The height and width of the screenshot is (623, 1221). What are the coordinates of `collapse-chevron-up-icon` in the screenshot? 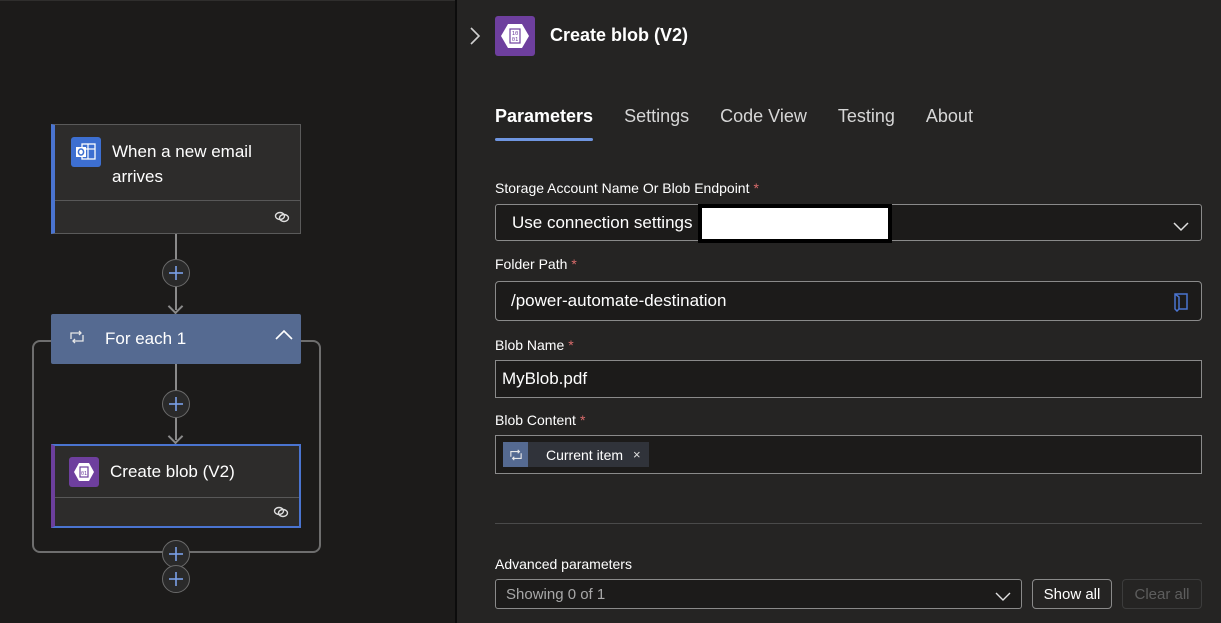 It's located at (284, 337).